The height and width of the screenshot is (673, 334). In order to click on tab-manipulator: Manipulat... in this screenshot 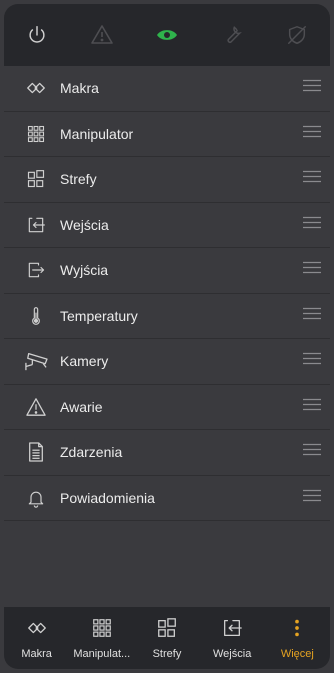, I will do `click(102, 638)`.